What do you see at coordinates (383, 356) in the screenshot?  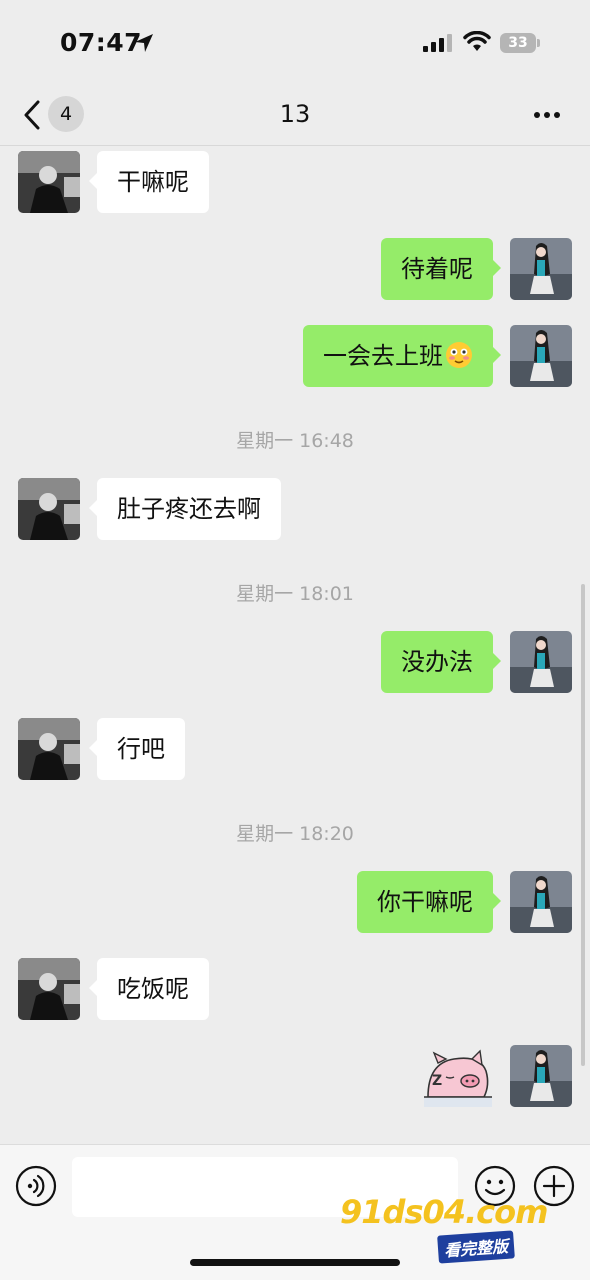 I see `message-text: 一会去上班` at bounding box center [383, 356].